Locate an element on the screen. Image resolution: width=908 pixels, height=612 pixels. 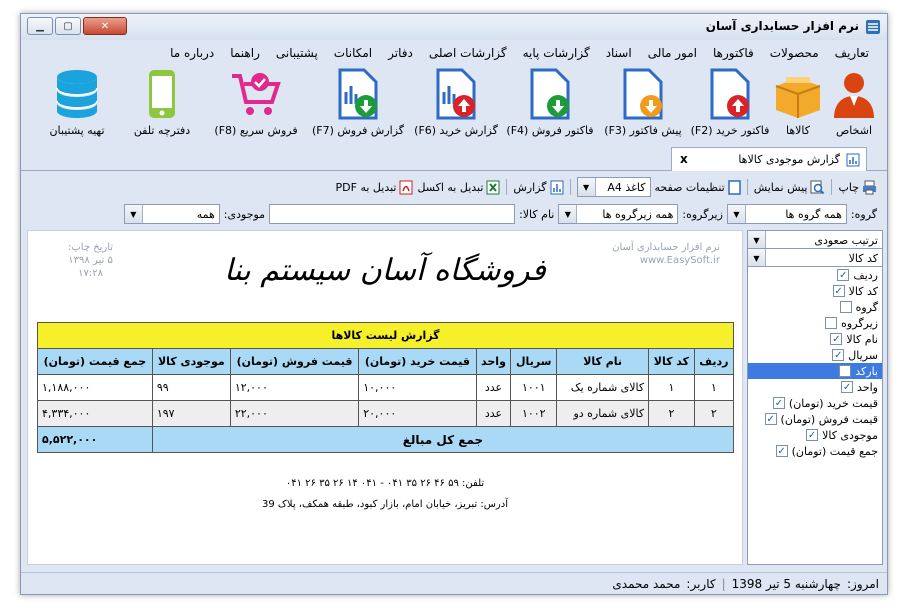
subgroup-label: زیرگروه: is located at coordinates (702, 214).